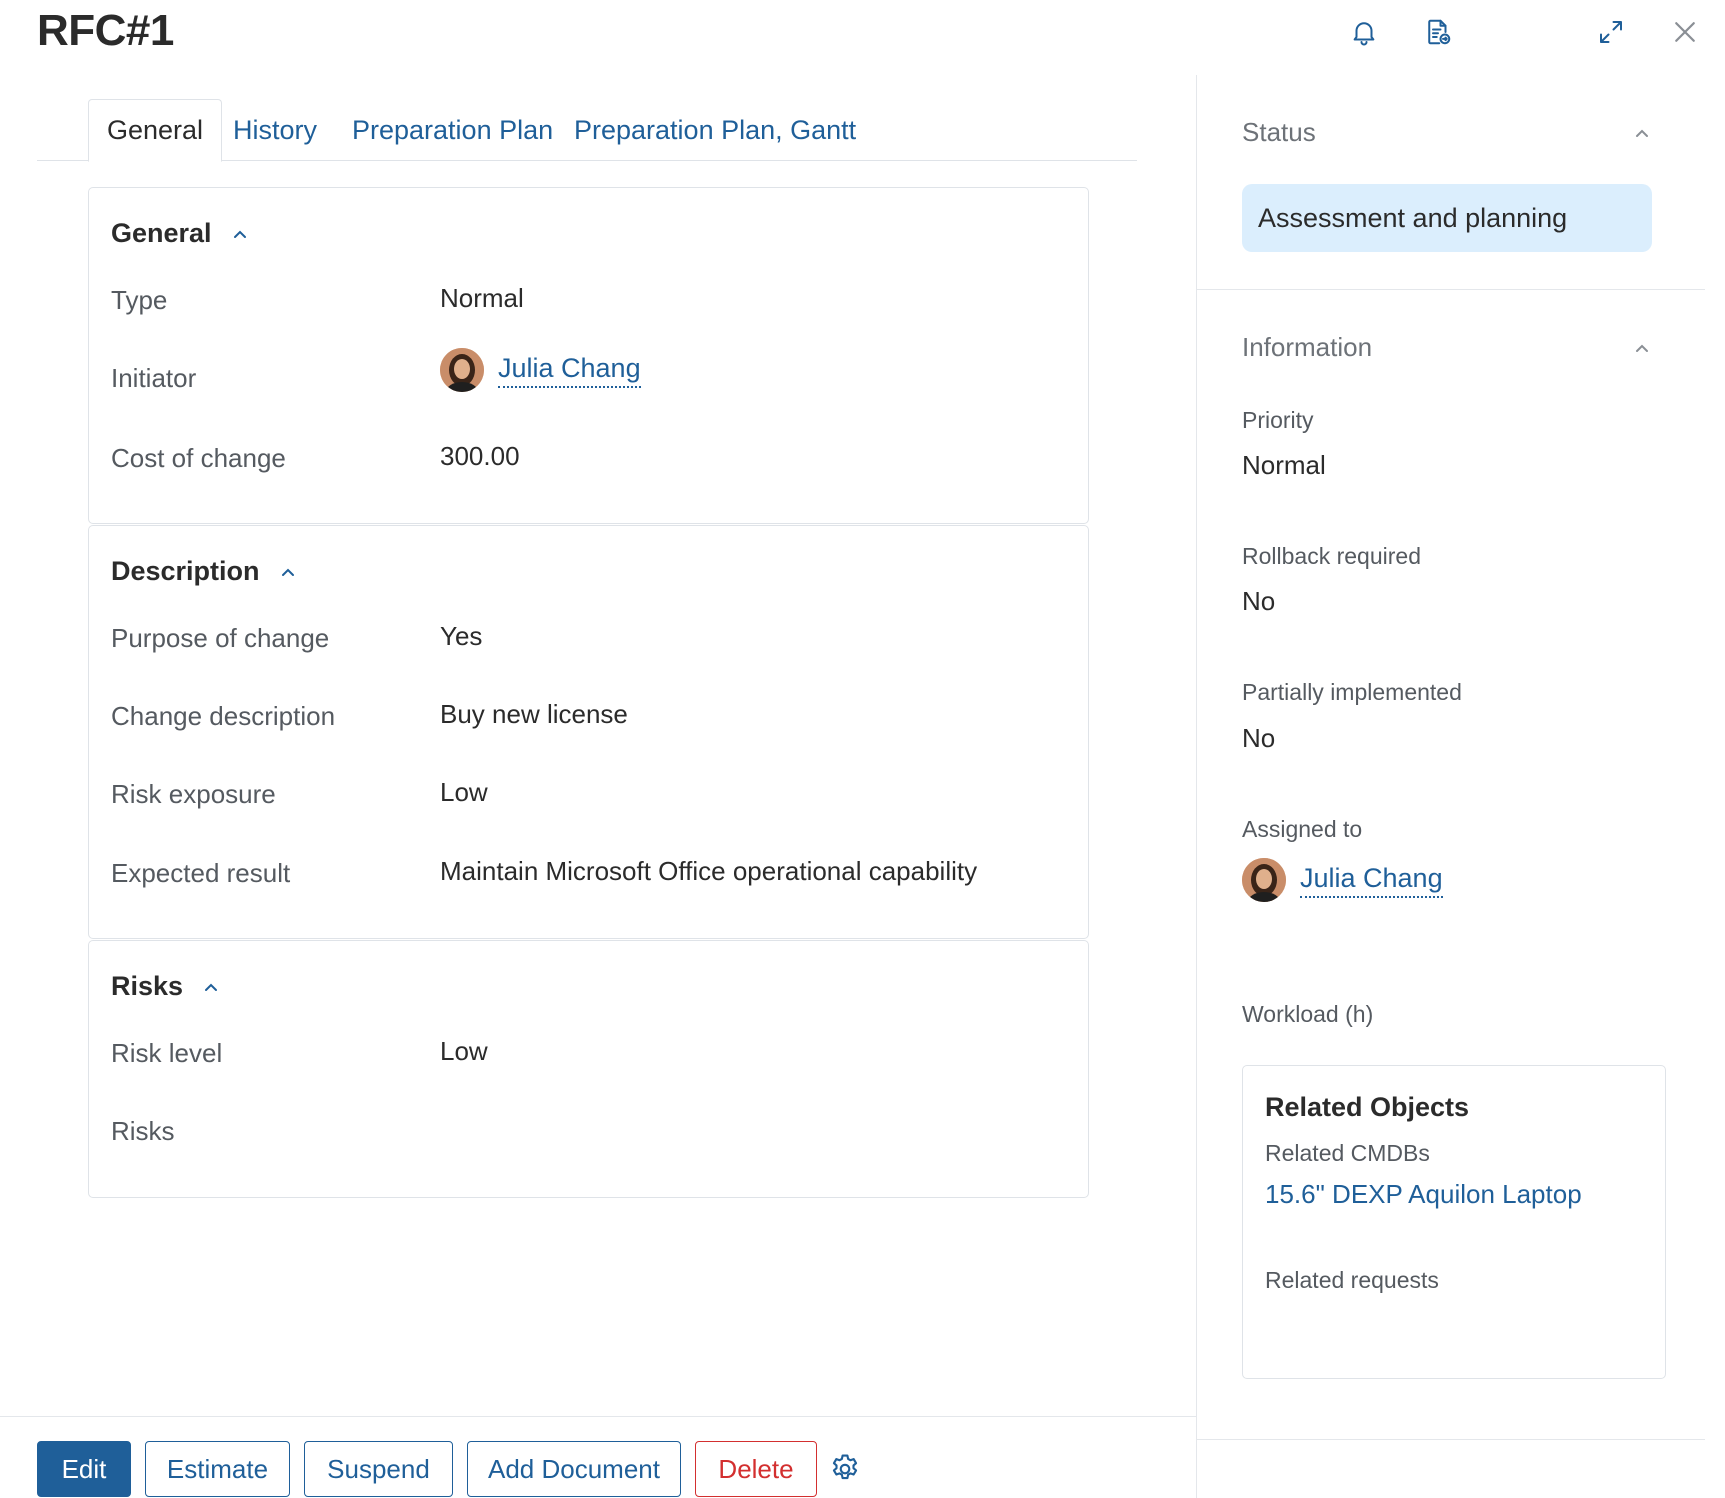  Describe the element at coordinates (1367, 1107) in the screenshot. I see `related-objects-title: Related Objects` at that location.